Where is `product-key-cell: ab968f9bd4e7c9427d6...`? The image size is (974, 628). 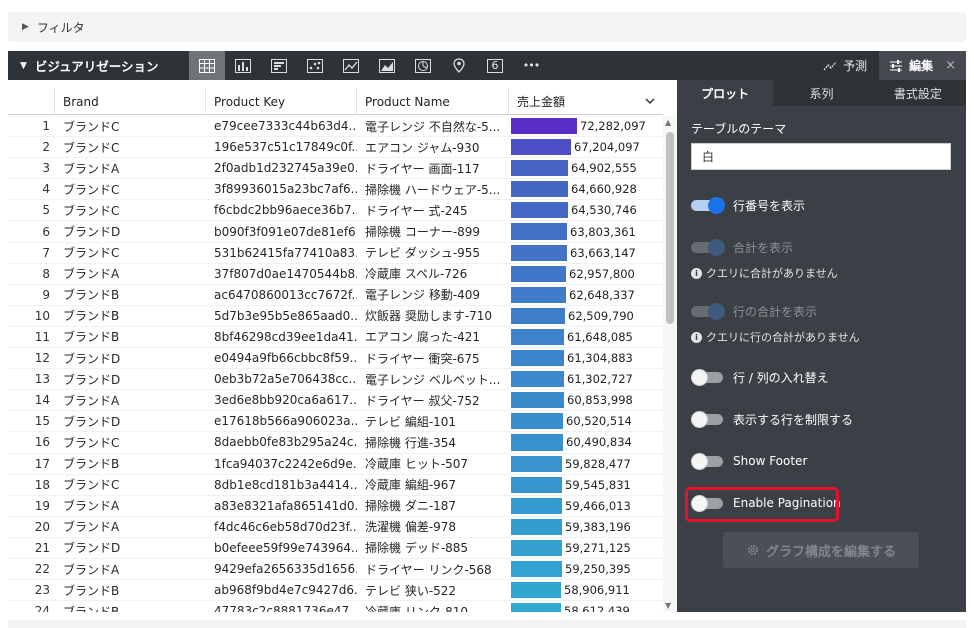
product-key-cell: ab968f9bd4e7c9427d6... is located at coordinates (285, 590).